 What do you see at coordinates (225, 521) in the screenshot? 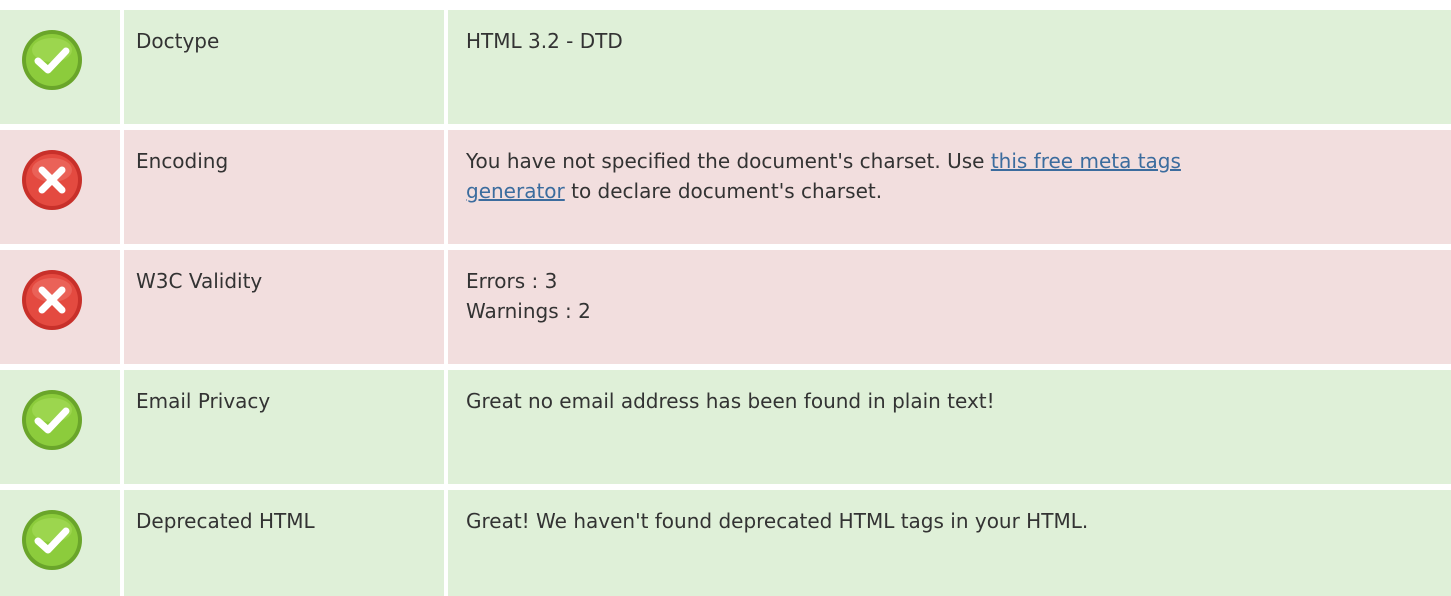
I see `row-label: Deprecated HTML` at bounding box center [225, 521].